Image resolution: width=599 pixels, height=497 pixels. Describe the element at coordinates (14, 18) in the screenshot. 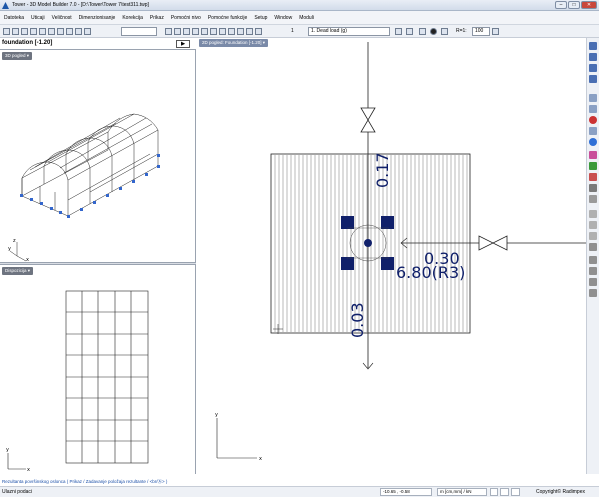

I see `menu-item-datoteka: Datoteka` at that location.